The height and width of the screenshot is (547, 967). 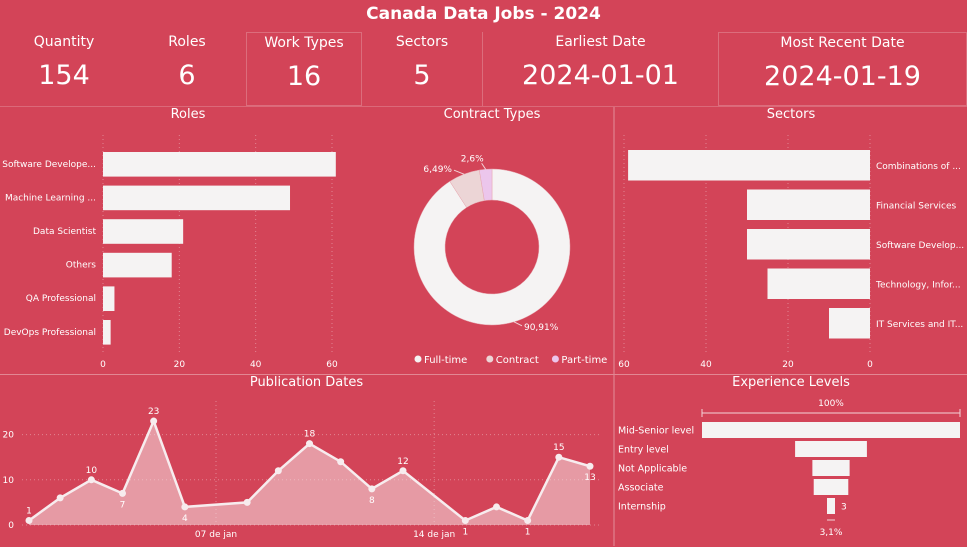 What do you see at coordinates (188, 114) in the screenshot?
I see `roles-chart-title: Roles` at bounding box center [188, 114].